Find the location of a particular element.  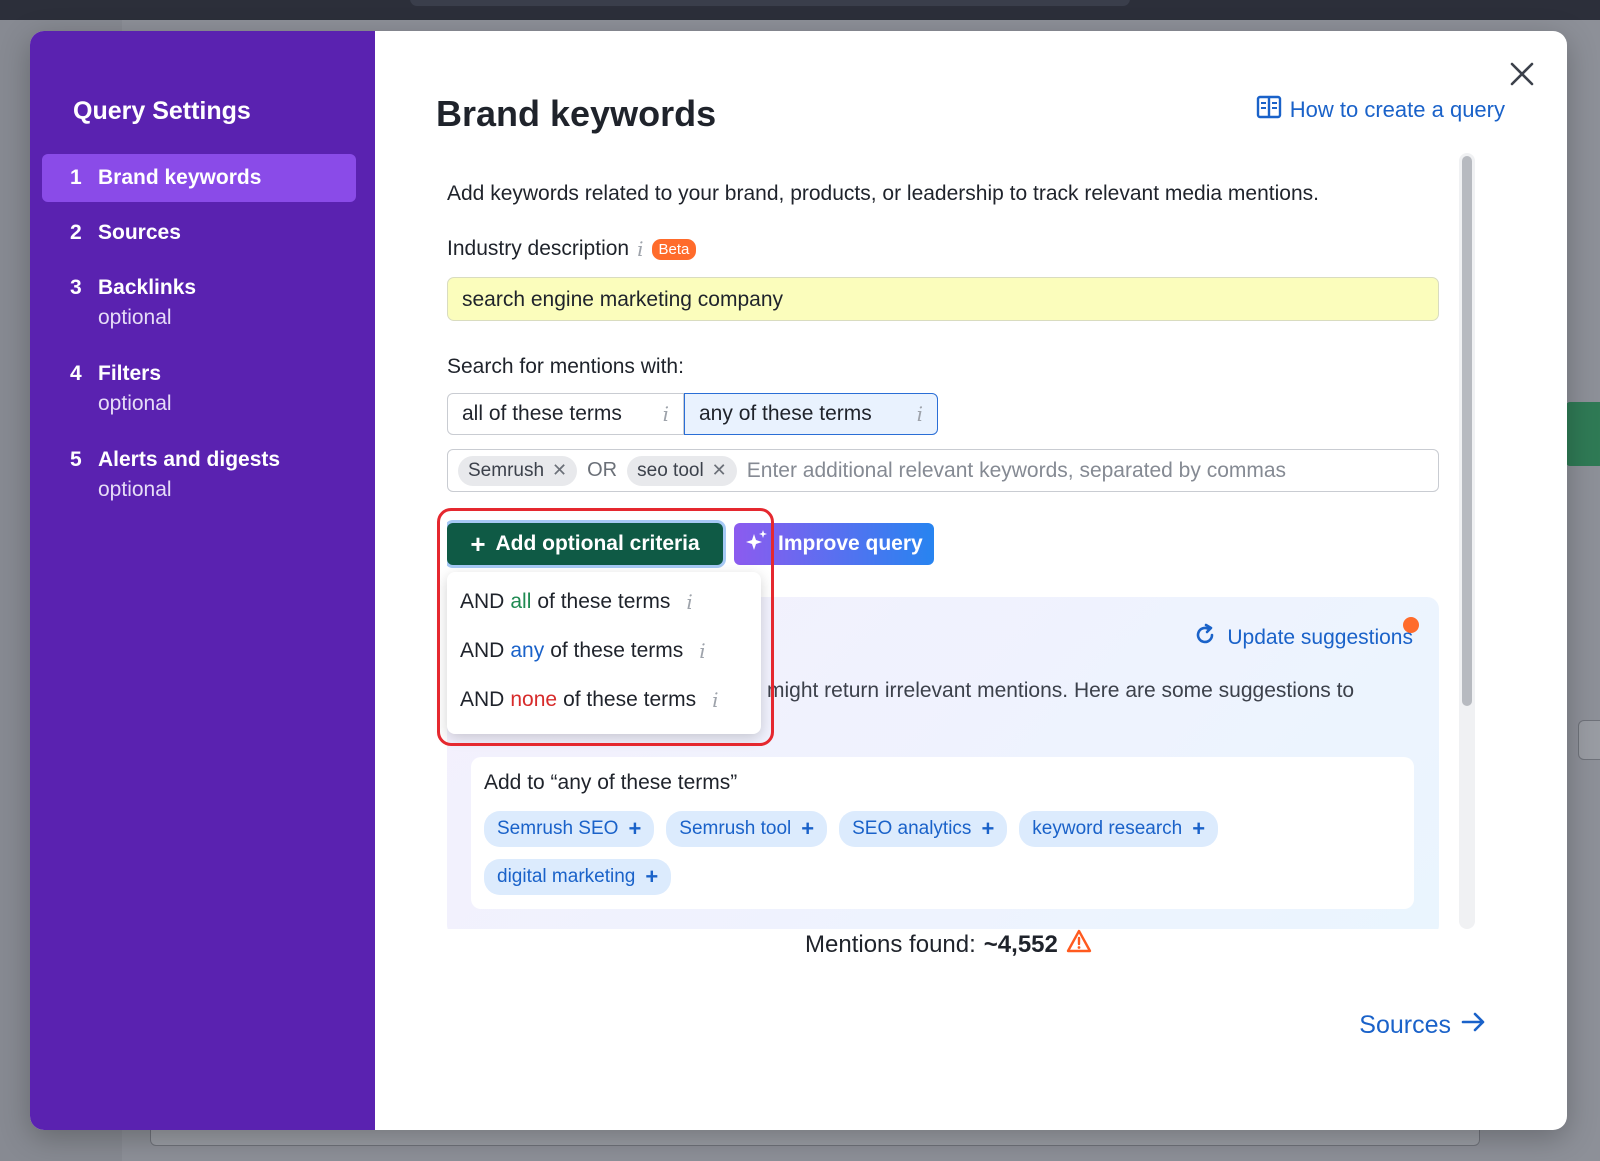

suggestion-chip: SEO analytics + is located at coordinates (923, 829).